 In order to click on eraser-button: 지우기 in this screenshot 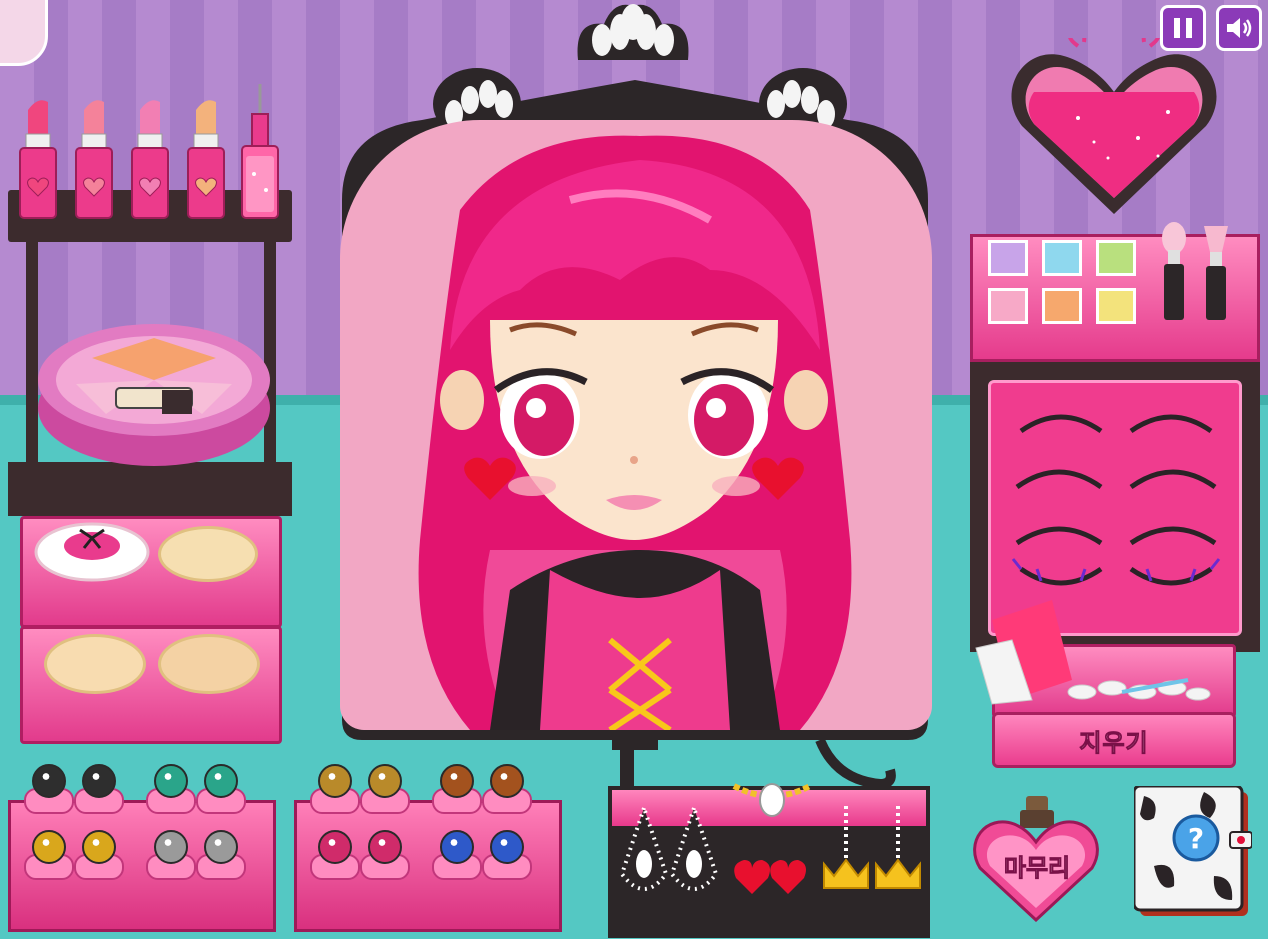, I will do `click(1114, 740)`.